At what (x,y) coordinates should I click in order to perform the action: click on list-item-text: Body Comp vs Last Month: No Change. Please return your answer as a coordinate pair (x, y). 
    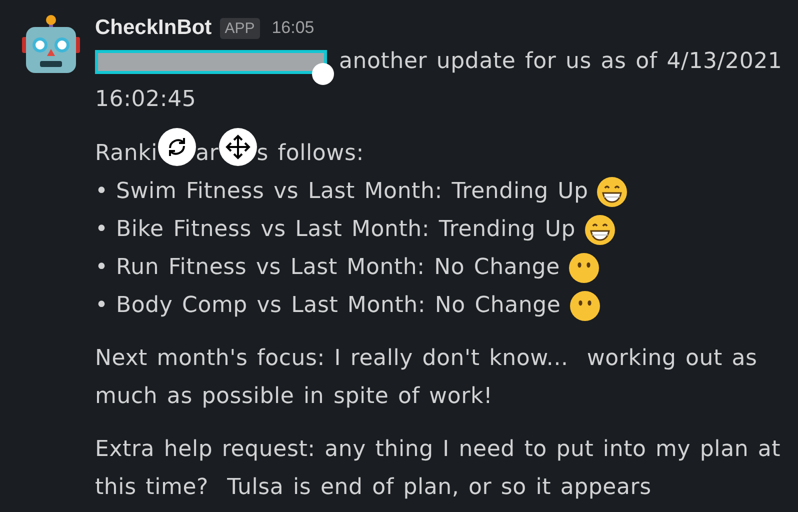
    Looking at the image, I should click on (338, 306).